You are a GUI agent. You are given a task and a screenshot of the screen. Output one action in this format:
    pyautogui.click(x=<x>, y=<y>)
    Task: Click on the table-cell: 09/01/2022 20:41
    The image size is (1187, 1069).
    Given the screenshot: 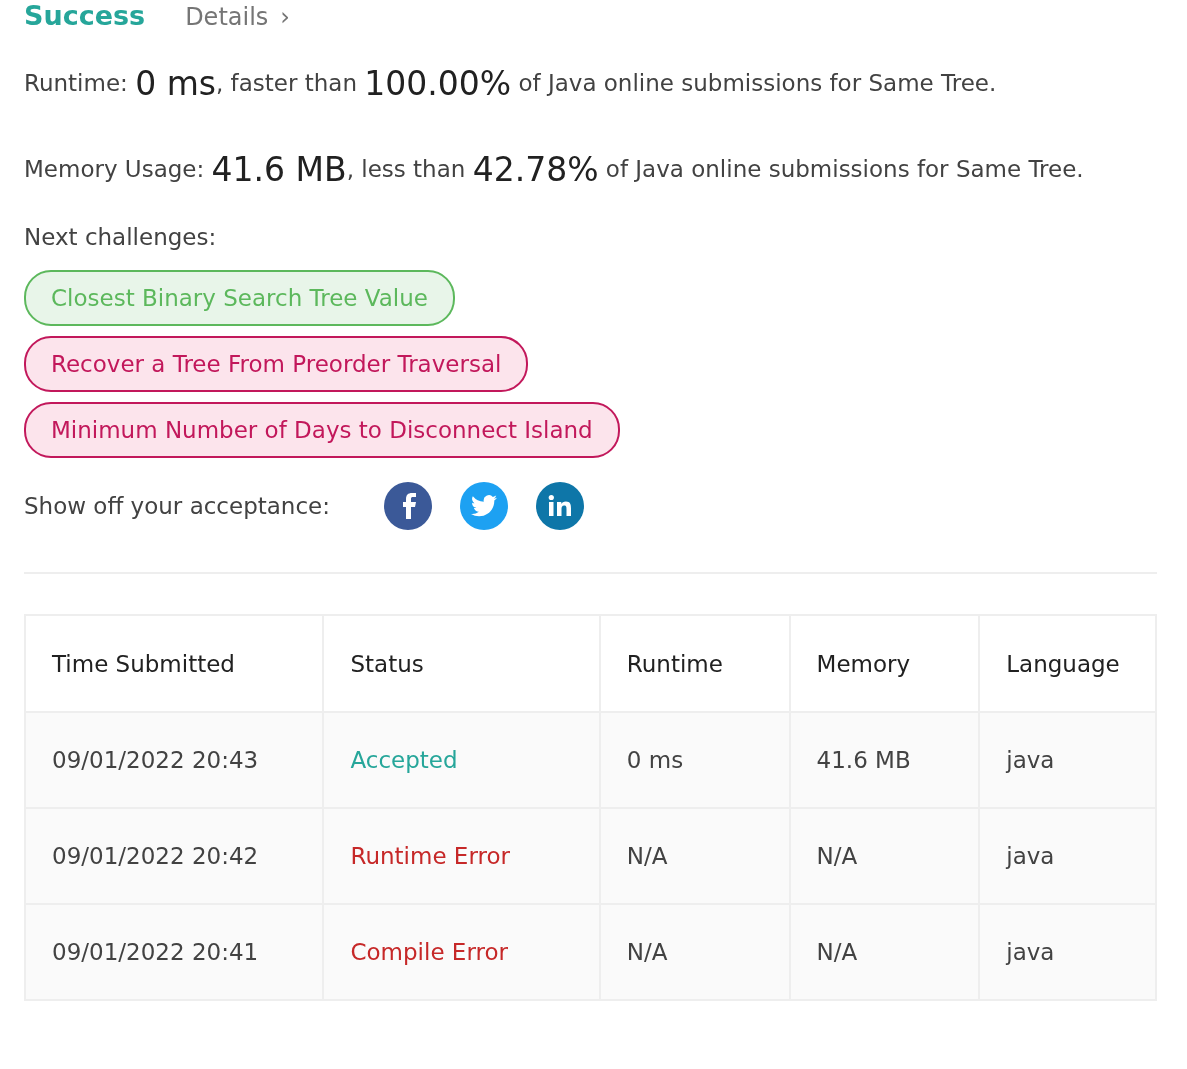 What is the action you would take?
    pyautogui.click(x=174, y=952)
    